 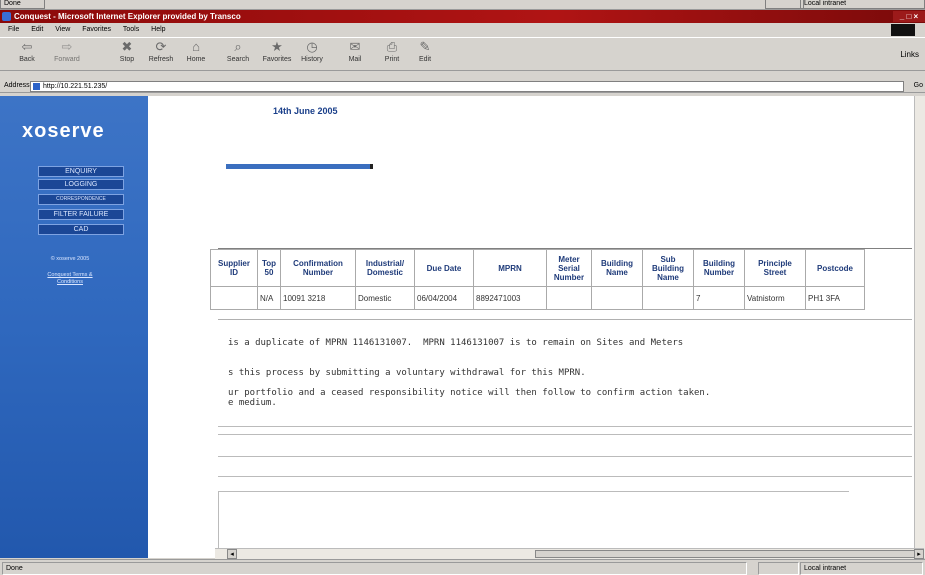 What do you see at coordinates (75, 86) in the screenshot?
I see `address-url: http://10.221.51.235/` at bounding box center [75, 86].